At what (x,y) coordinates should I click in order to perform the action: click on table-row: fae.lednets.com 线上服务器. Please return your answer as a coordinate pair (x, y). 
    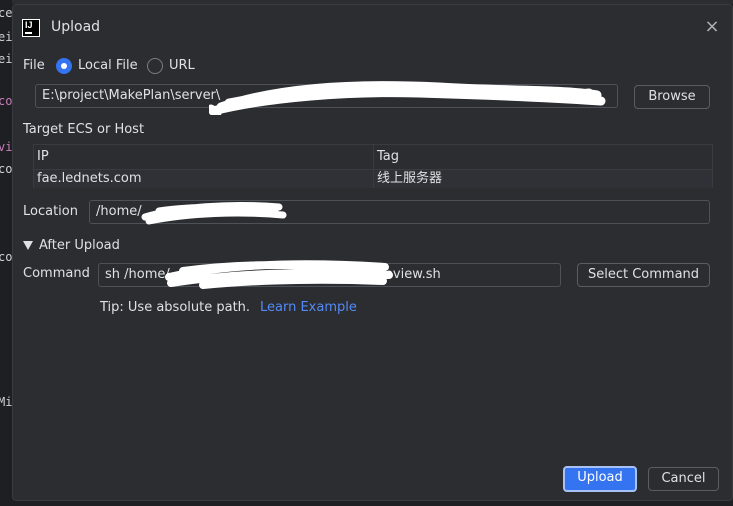
    Looking at the image, I should click on (373, 178).